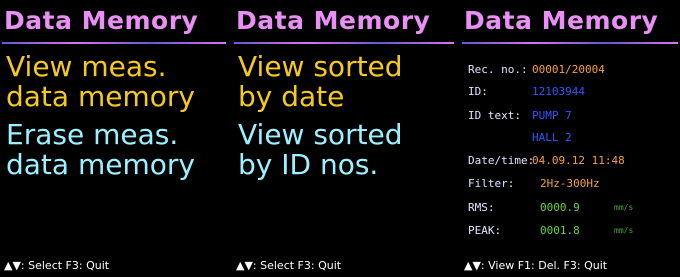  What do you see at coordinates (624, 207) in the screenshot?
I see `rms-unit: mm/s` at bounding box center [624, 207].